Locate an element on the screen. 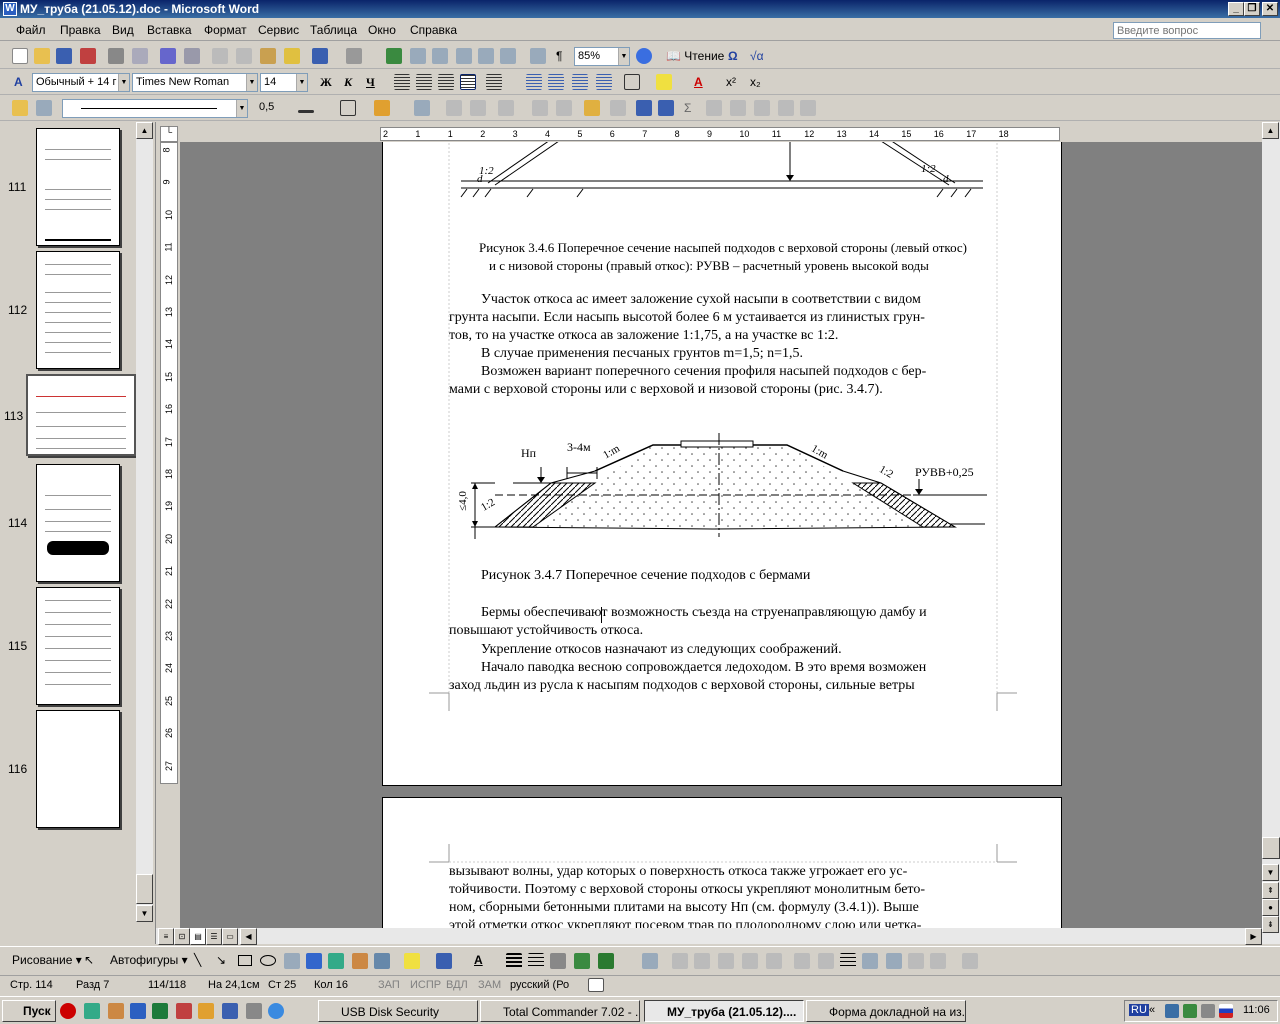 This screenshot has width=1280, height=1024. spelling-status-icon is located at coordinates (596, 985).